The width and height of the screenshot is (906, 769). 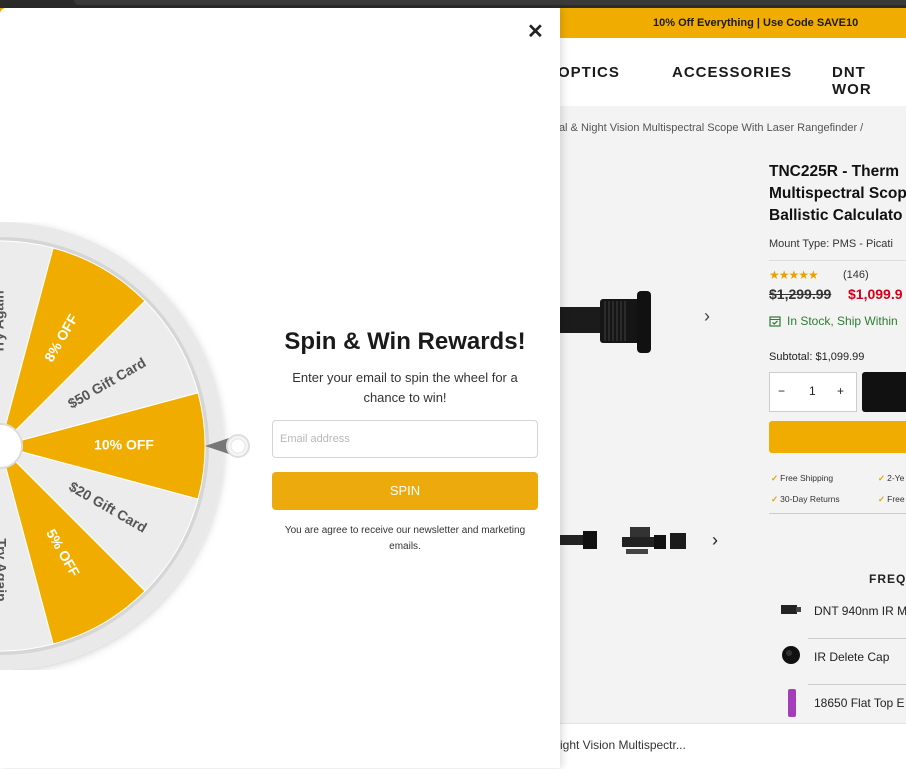 I want to click on accessory-name: 18650 Flat Top E, so click(x=859, y=703).